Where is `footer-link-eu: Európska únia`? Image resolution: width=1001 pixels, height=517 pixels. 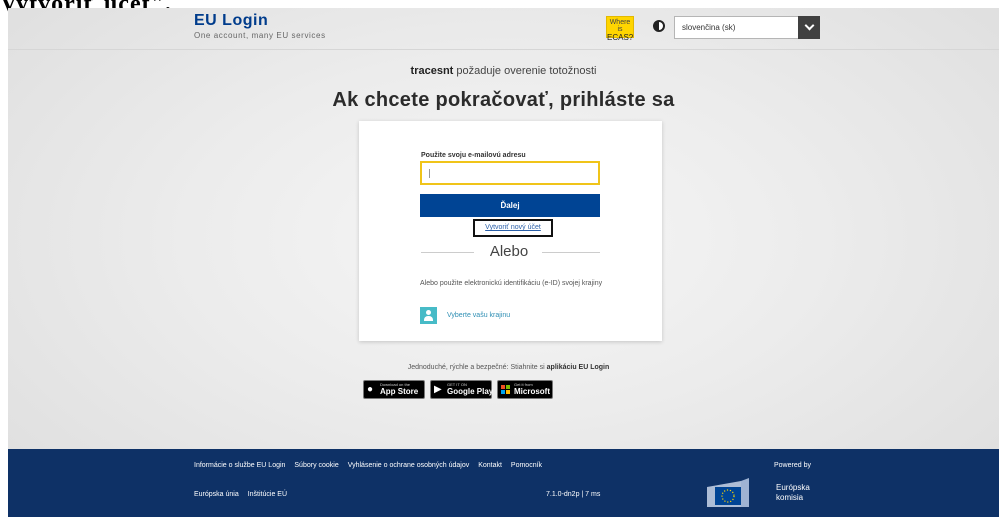
footer-link-eu: Európska únia is located at coordinates (216, 494).